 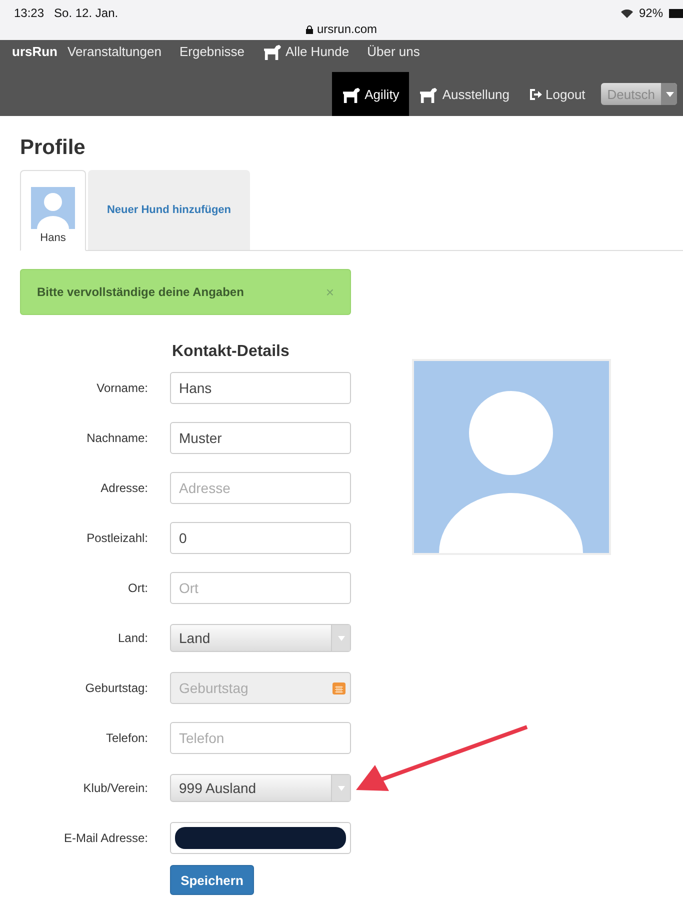 What do you see at coordinates (260, 488) in the screenshot?
I see `text-field: Adresse` at bounding box center [260, 488].